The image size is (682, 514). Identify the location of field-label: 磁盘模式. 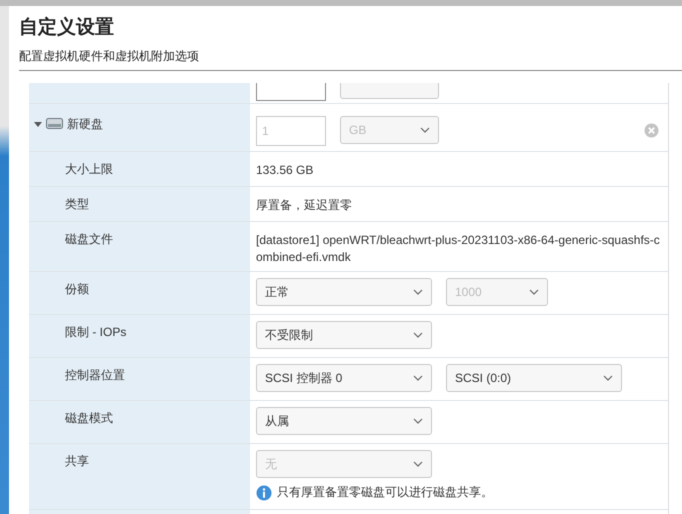
(89, 418).